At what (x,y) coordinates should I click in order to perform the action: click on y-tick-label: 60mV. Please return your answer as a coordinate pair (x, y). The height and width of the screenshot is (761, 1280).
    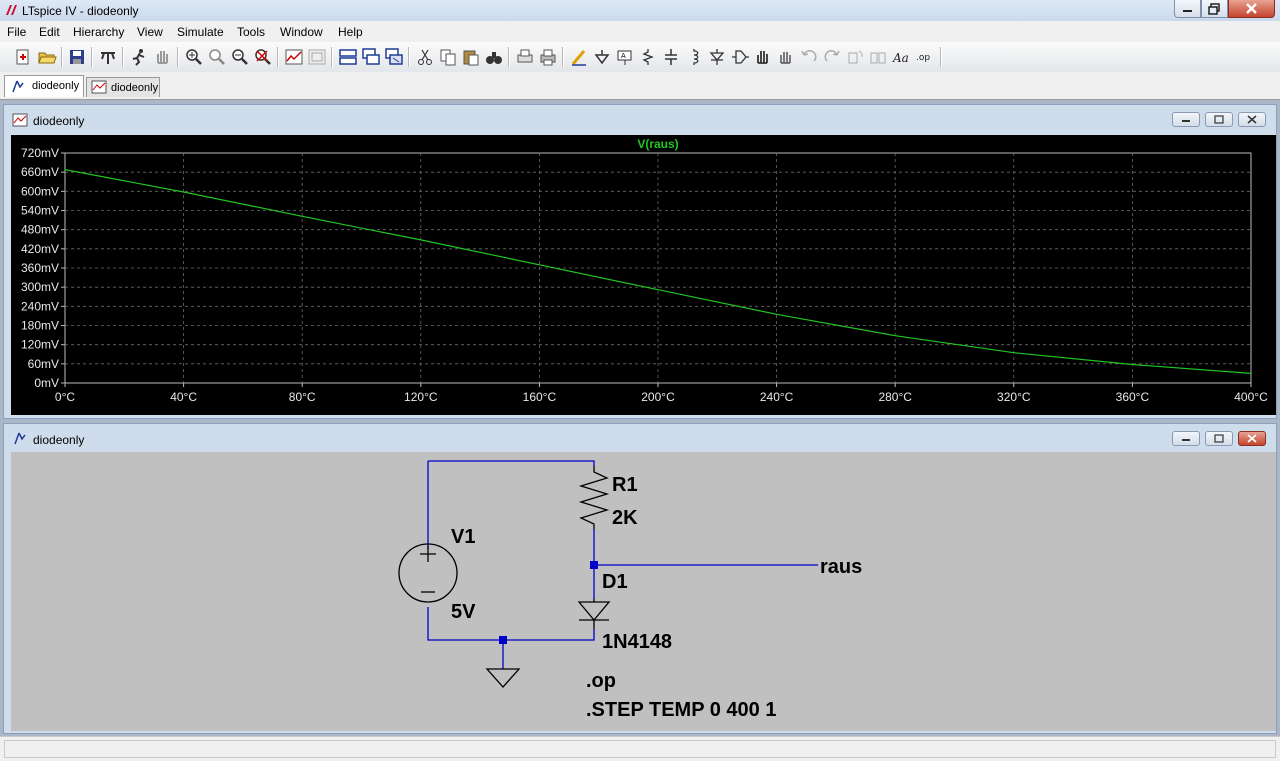
    Looking at the image, I should click on (43, 364).